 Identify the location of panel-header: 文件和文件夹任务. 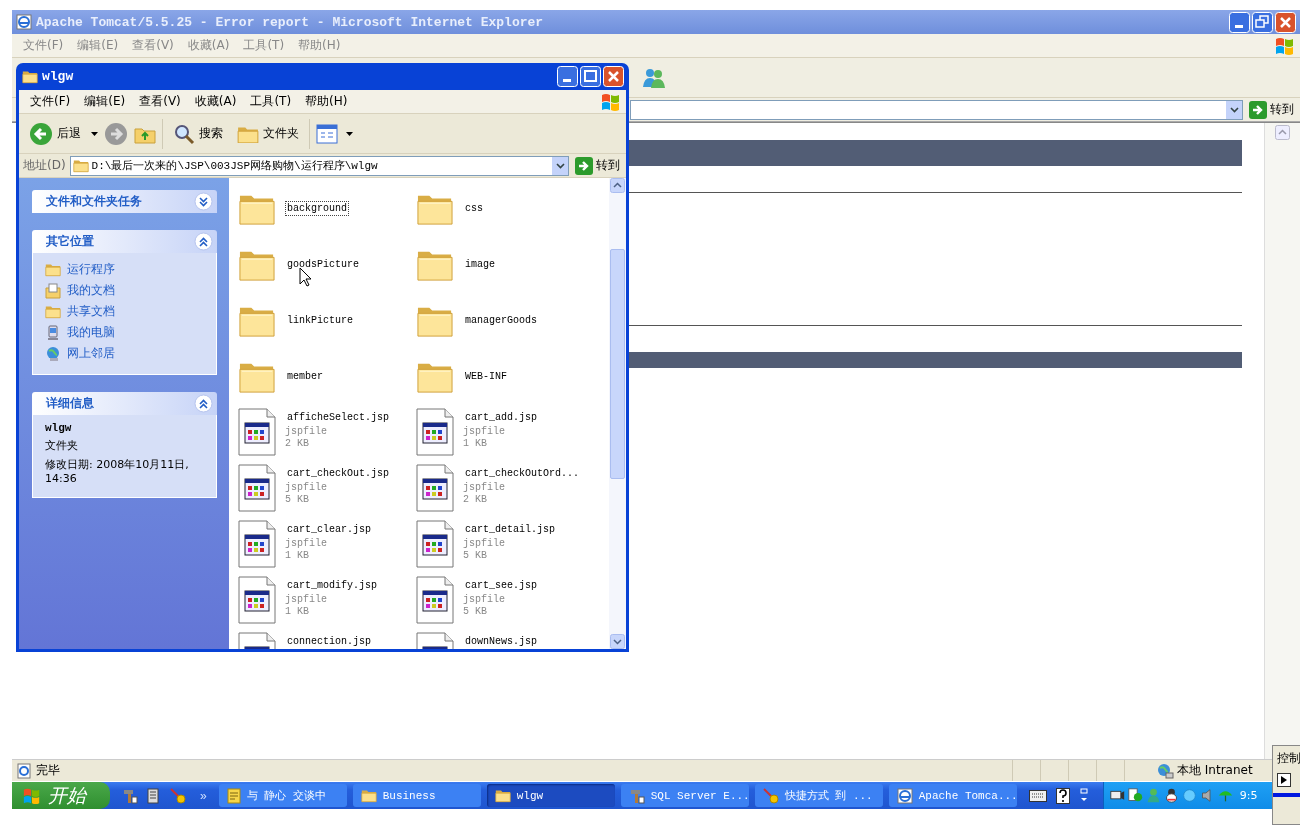
(124, 201).